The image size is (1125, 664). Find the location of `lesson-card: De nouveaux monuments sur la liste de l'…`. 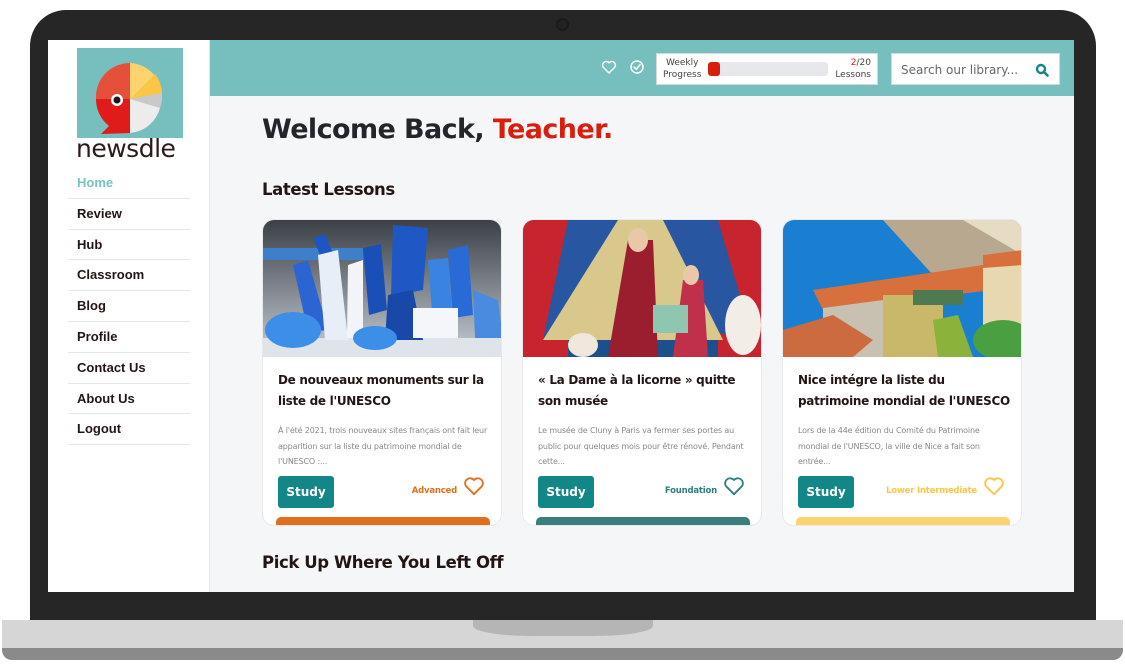

lesson-card: De nouveaux monuments sur la liste de l'… is located at coordinates (382, 372).